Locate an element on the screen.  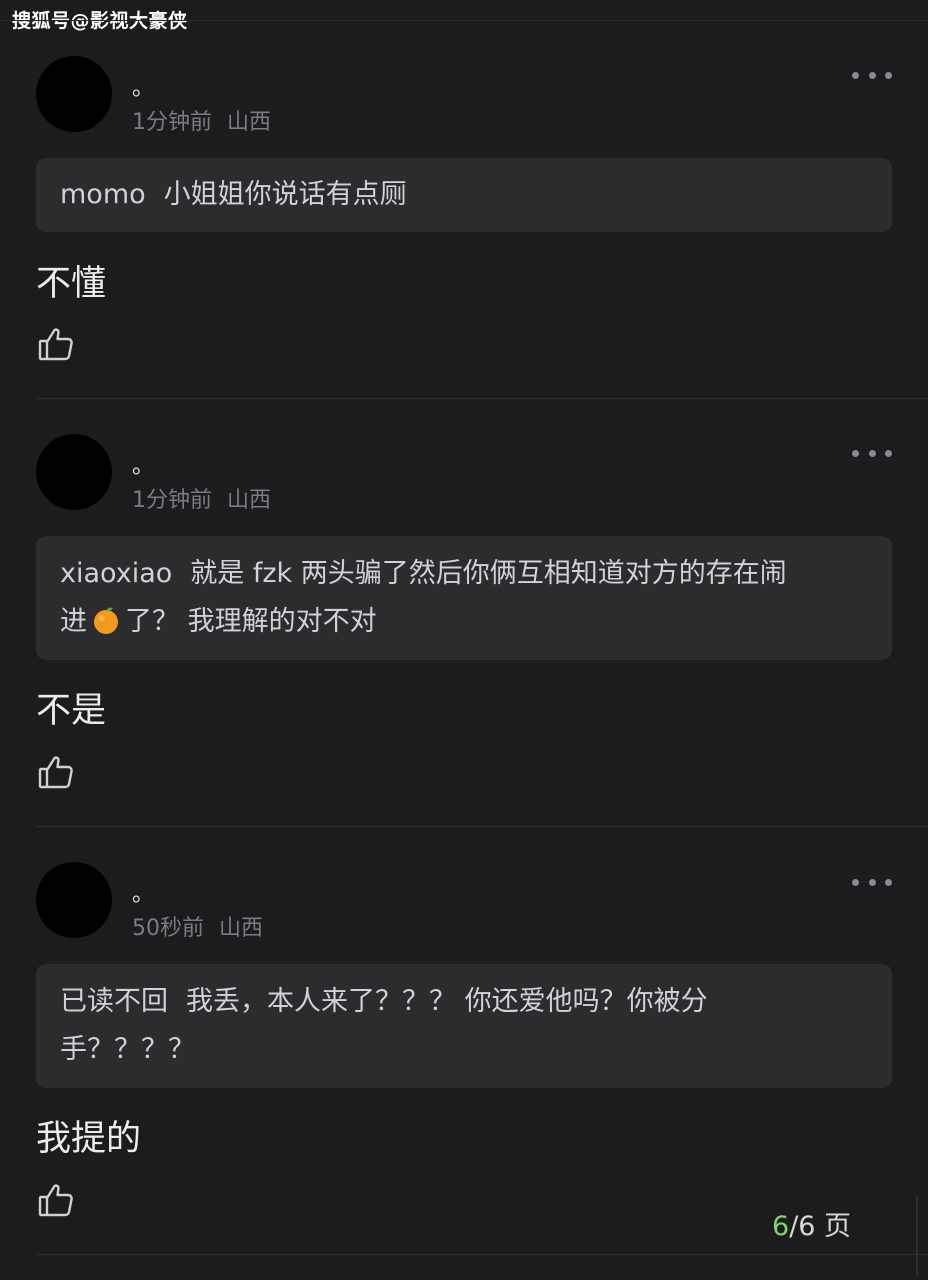
page-indicator: 6/6 页 is located at coordinates (811, 1223).